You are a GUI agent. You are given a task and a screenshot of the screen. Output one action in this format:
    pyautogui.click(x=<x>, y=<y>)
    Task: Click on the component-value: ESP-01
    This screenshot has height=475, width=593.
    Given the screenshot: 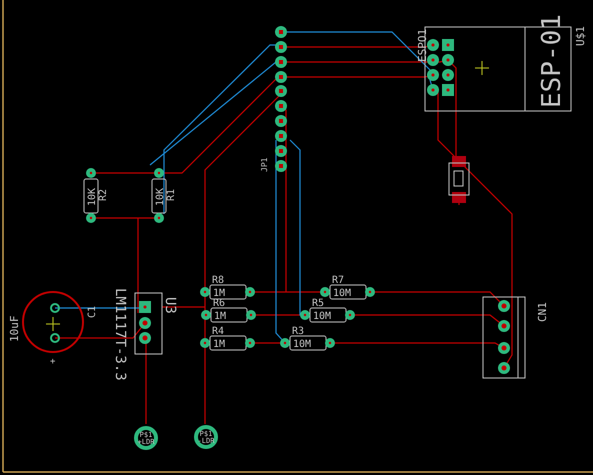 What is the action you would take?
    pyautogui.click(x=552, y=61)
    